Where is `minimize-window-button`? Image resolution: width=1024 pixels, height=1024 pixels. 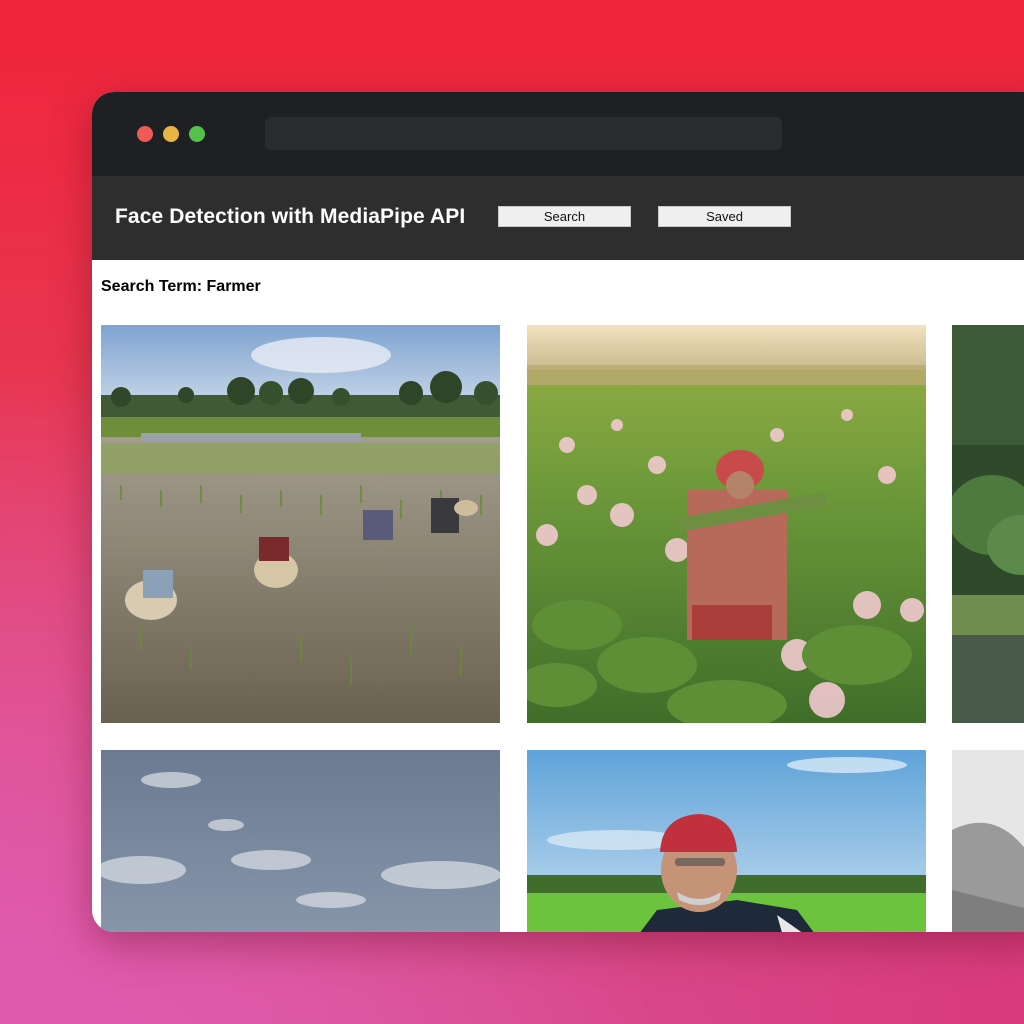
minimize-window-button is located at coordinates (171, 134).